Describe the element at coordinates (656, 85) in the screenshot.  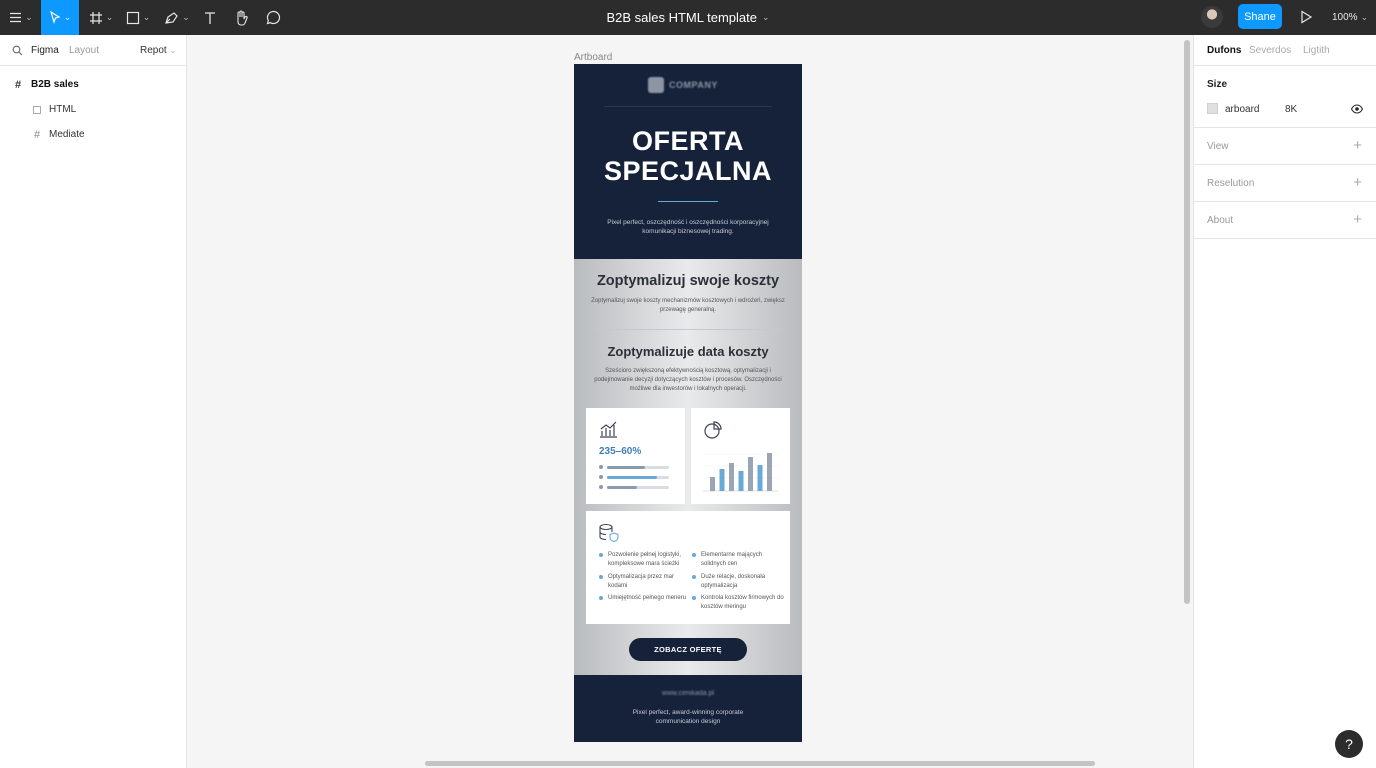
I see `logo-mark-icon` at that location.